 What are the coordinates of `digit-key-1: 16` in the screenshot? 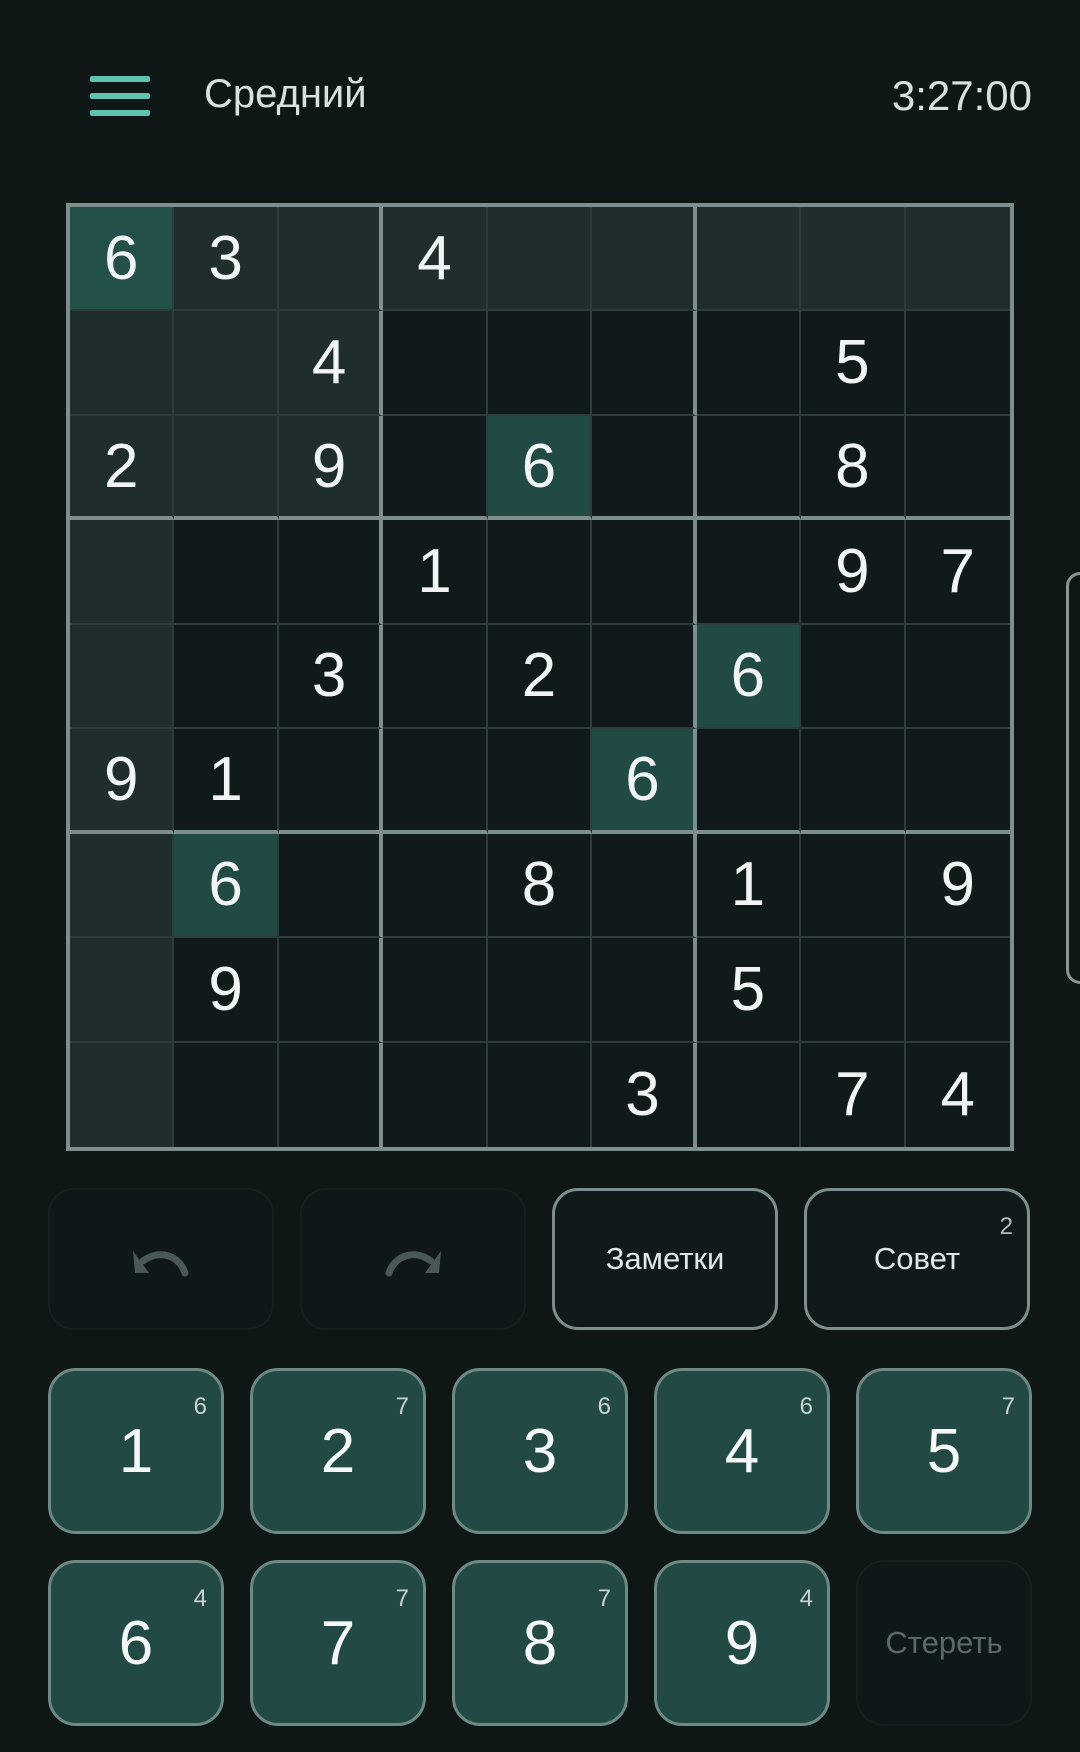 It's located at (136, 1451).